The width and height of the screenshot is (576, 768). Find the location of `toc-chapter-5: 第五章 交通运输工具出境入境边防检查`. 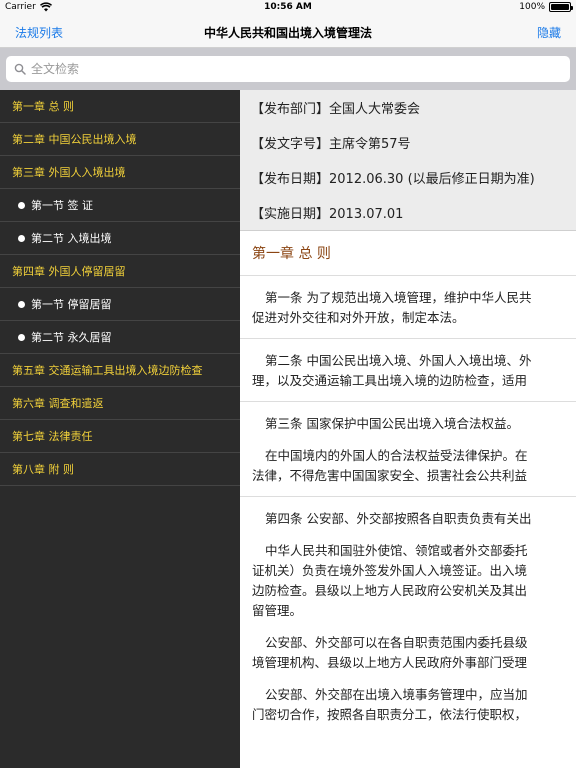

toc-chapter-5: 第五章 交通运输工具出境入境边防检查 is located at coordinates (120, 370).